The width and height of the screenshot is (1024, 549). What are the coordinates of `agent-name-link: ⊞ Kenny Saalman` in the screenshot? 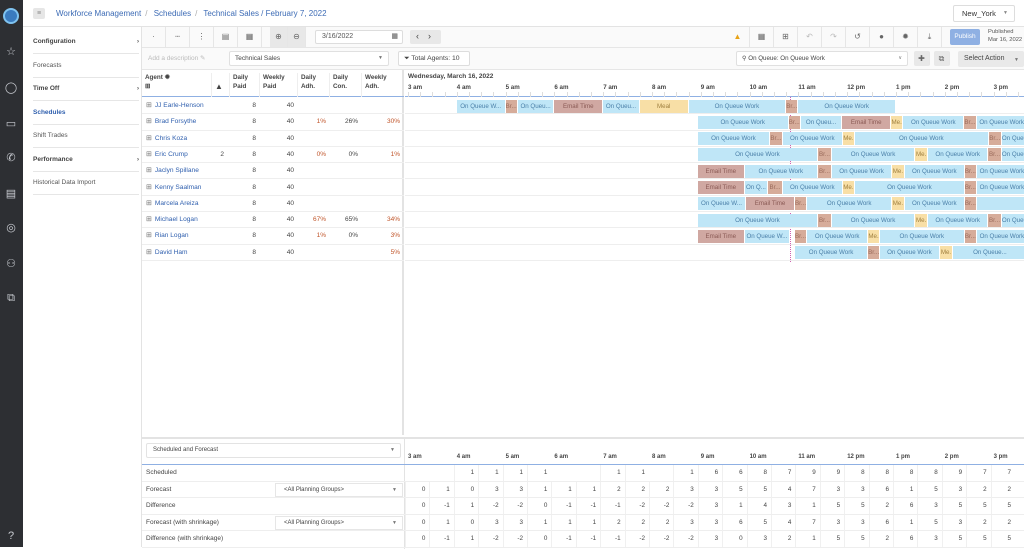 It's located at (173, 188).